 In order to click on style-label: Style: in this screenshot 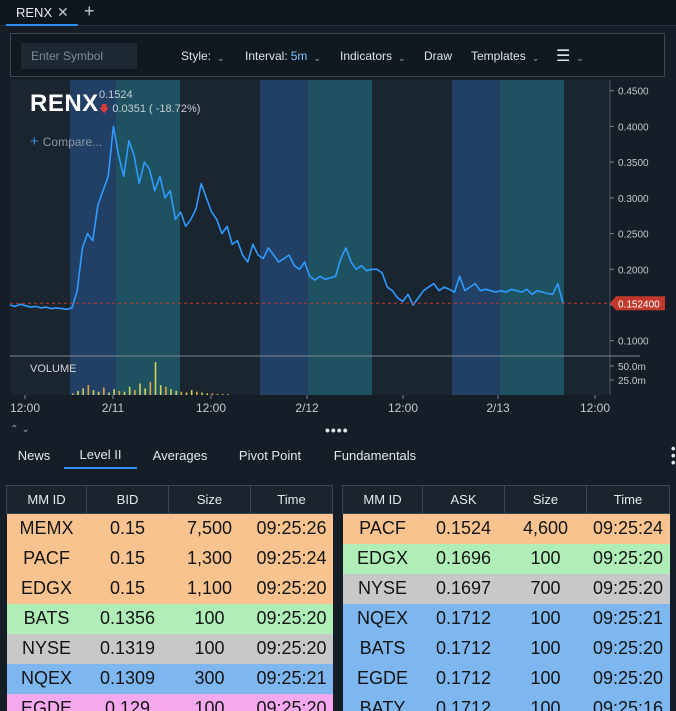, I will do `click(196, 56)`.